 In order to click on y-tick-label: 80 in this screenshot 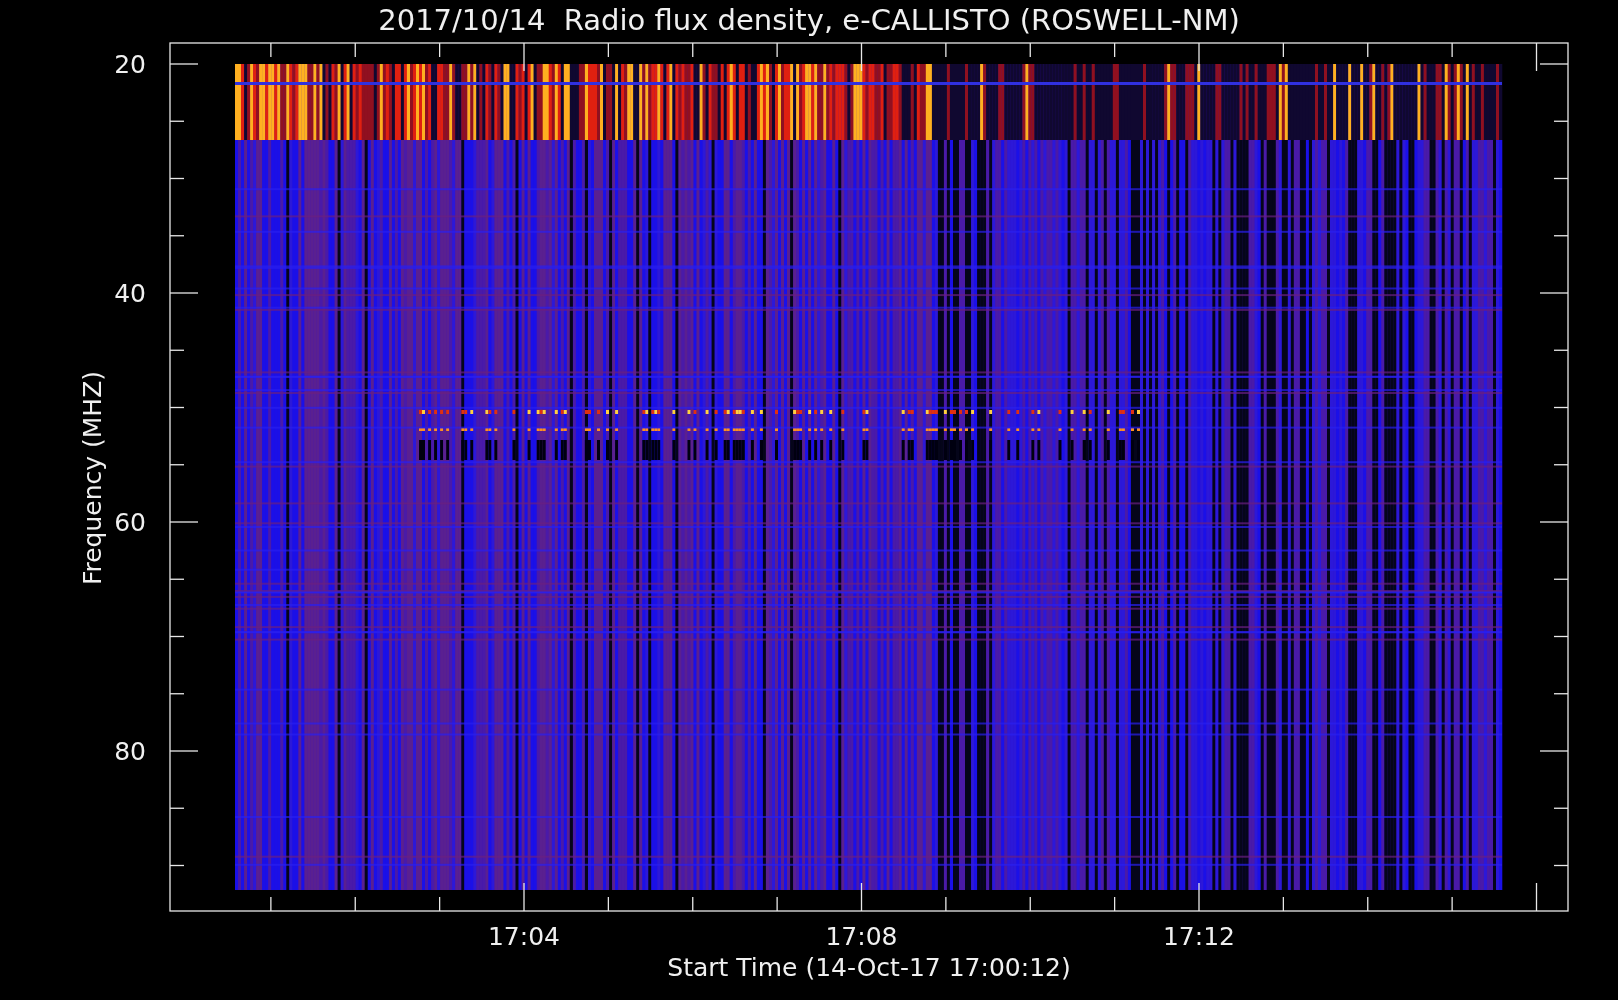, I will do `click(130, 751)`.